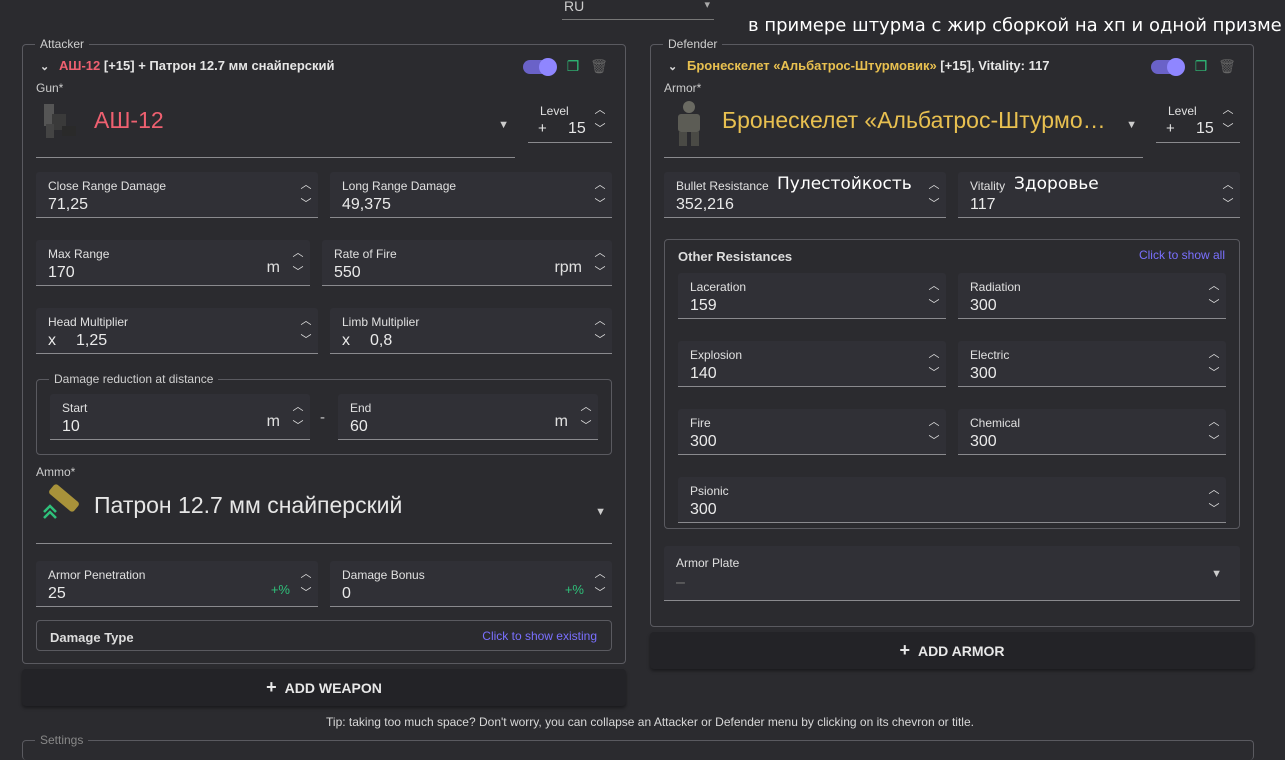 The width and height of the screenshot is (1285, 760). Describe the element at coordinates (574, 7) in the screenshot. I see `language-value: RU` at that location.